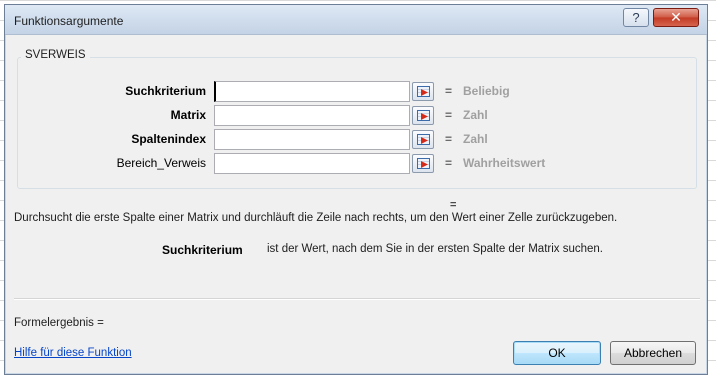  Describe the element at coordinates (202, 250) in the screenshot. I see `argument-help-name: Suchkriterium` at that location.